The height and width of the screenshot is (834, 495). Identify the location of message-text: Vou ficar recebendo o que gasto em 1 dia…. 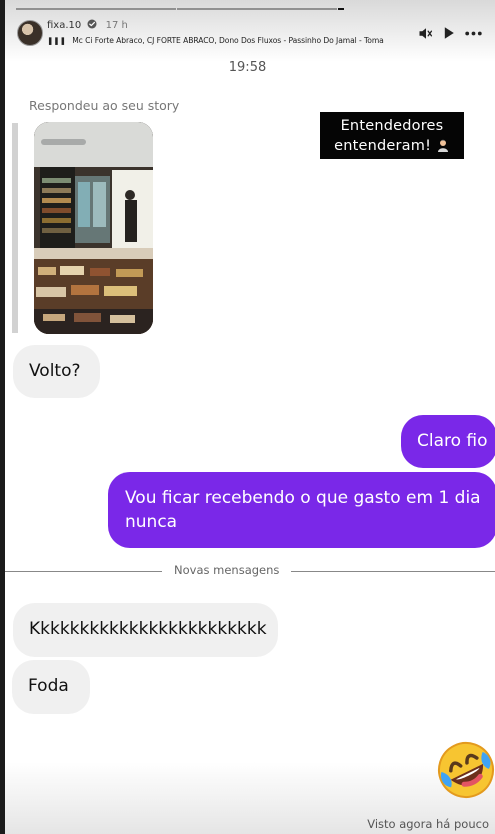
(303, 510).